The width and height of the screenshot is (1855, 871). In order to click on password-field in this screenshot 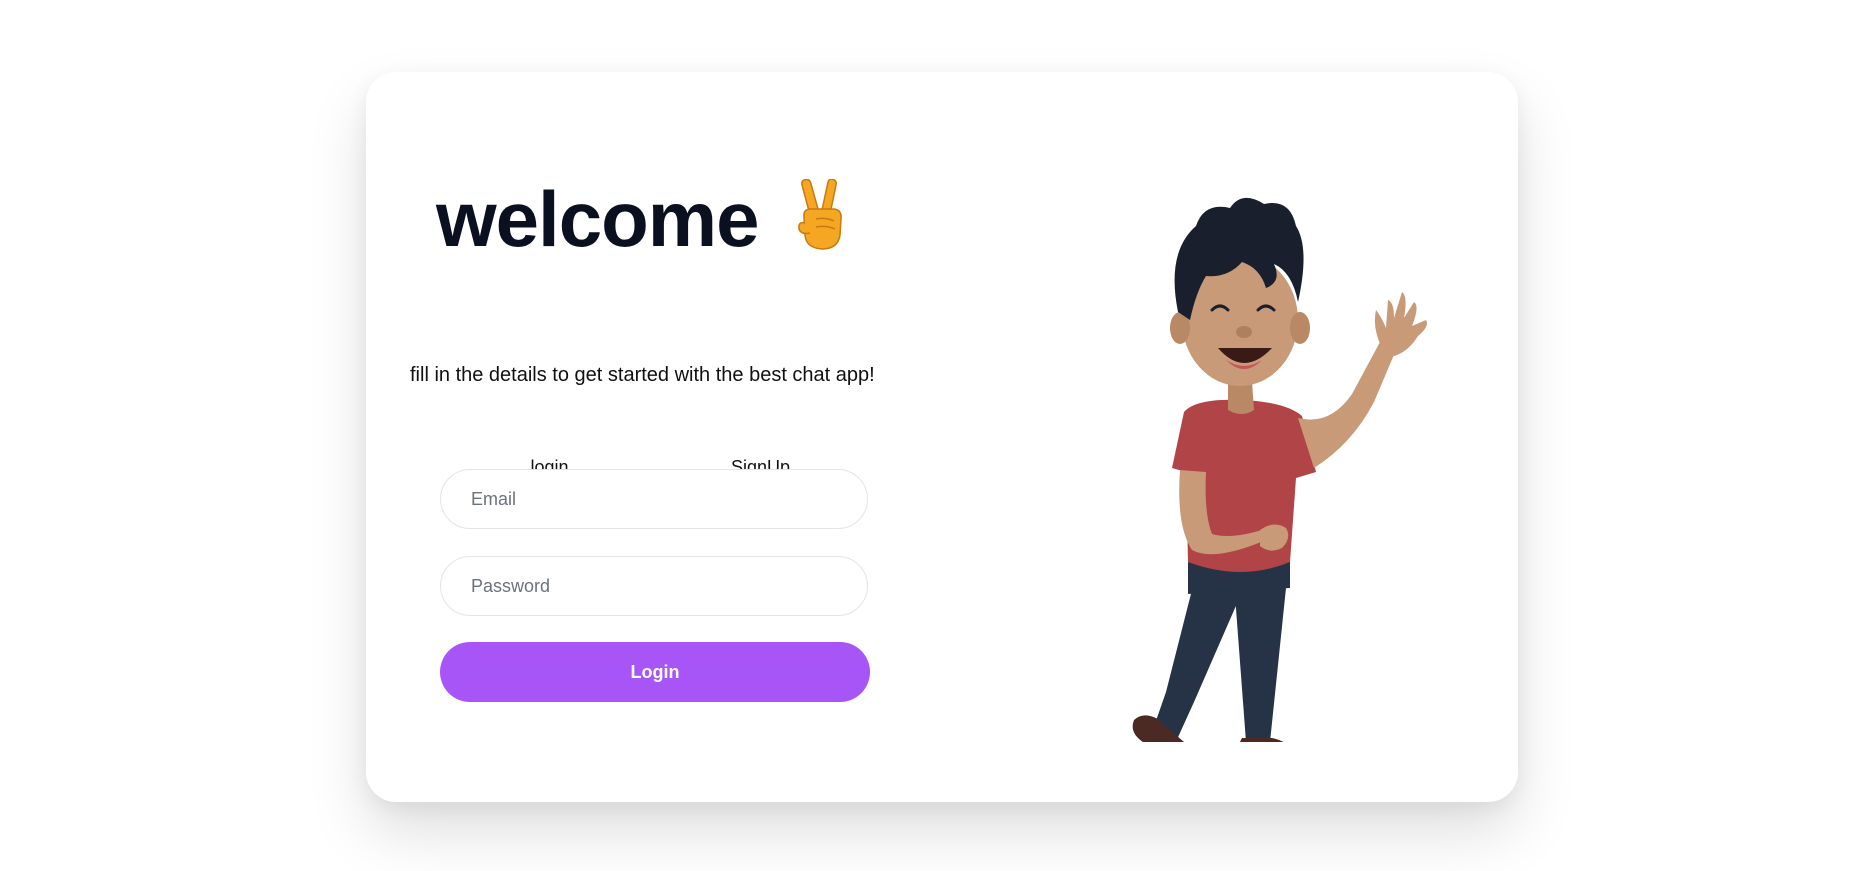, I will do `click(654, 586)`.